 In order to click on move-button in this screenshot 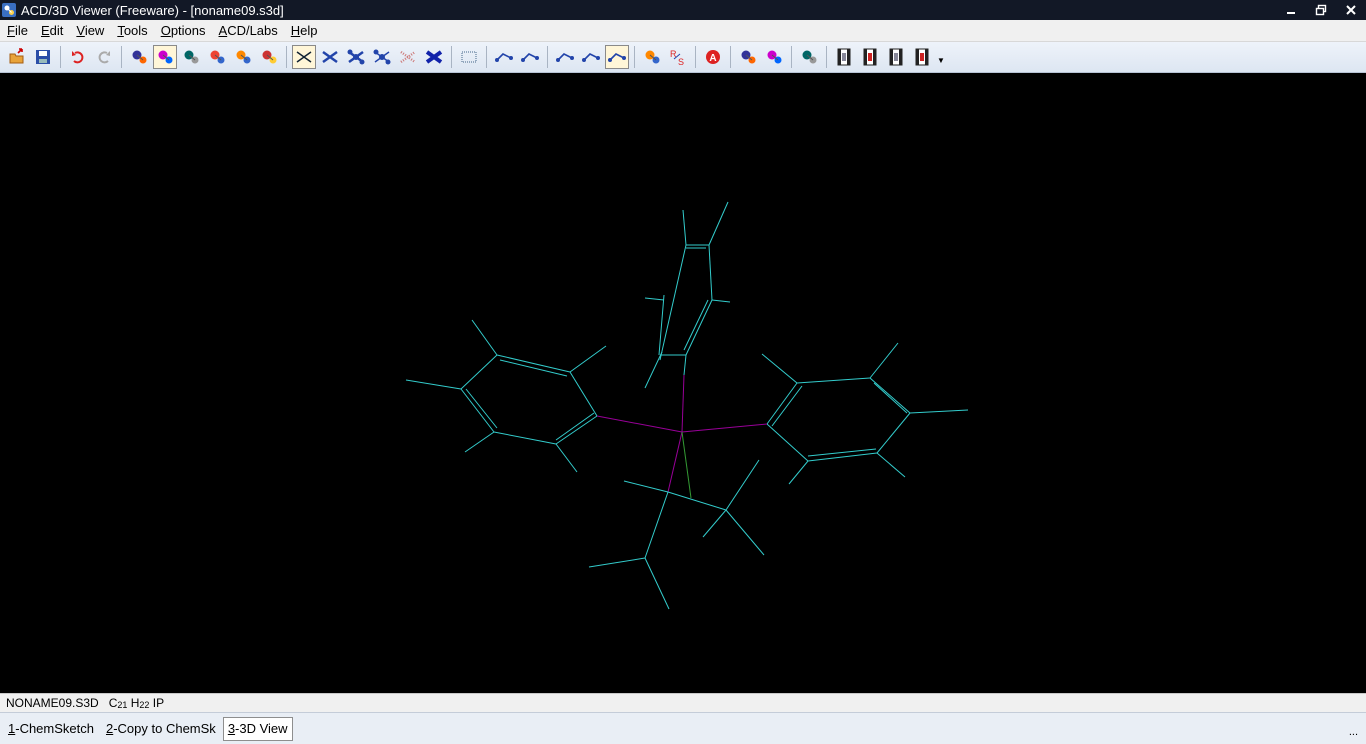, I will do `click(217, 57)`.